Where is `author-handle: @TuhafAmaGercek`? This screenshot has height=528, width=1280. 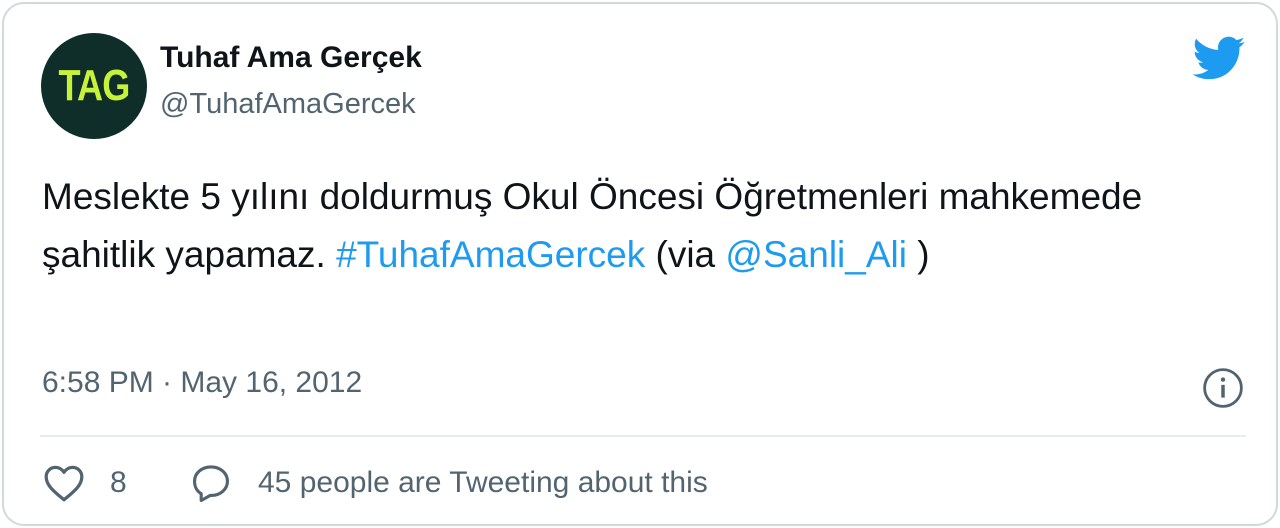 author-handle: @TuhafAmaGercek is located at coordinates (288, 104).